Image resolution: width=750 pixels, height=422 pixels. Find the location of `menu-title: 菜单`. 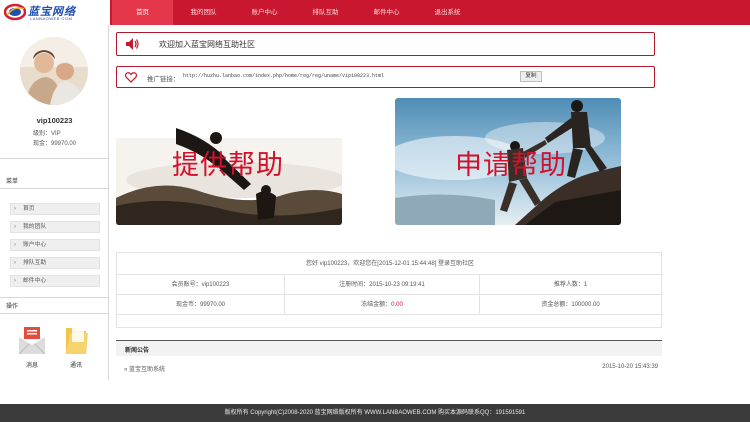

menu-title: 菜单 is located at coordinates (12, 182).